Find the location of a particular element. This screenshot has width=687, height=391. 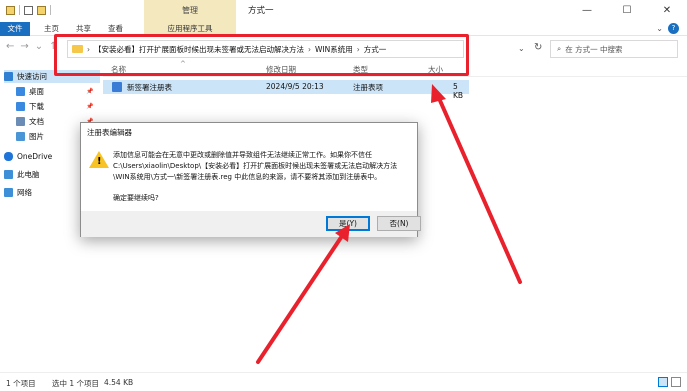

quick-access-toolbar is located at coordinates (28, 10).